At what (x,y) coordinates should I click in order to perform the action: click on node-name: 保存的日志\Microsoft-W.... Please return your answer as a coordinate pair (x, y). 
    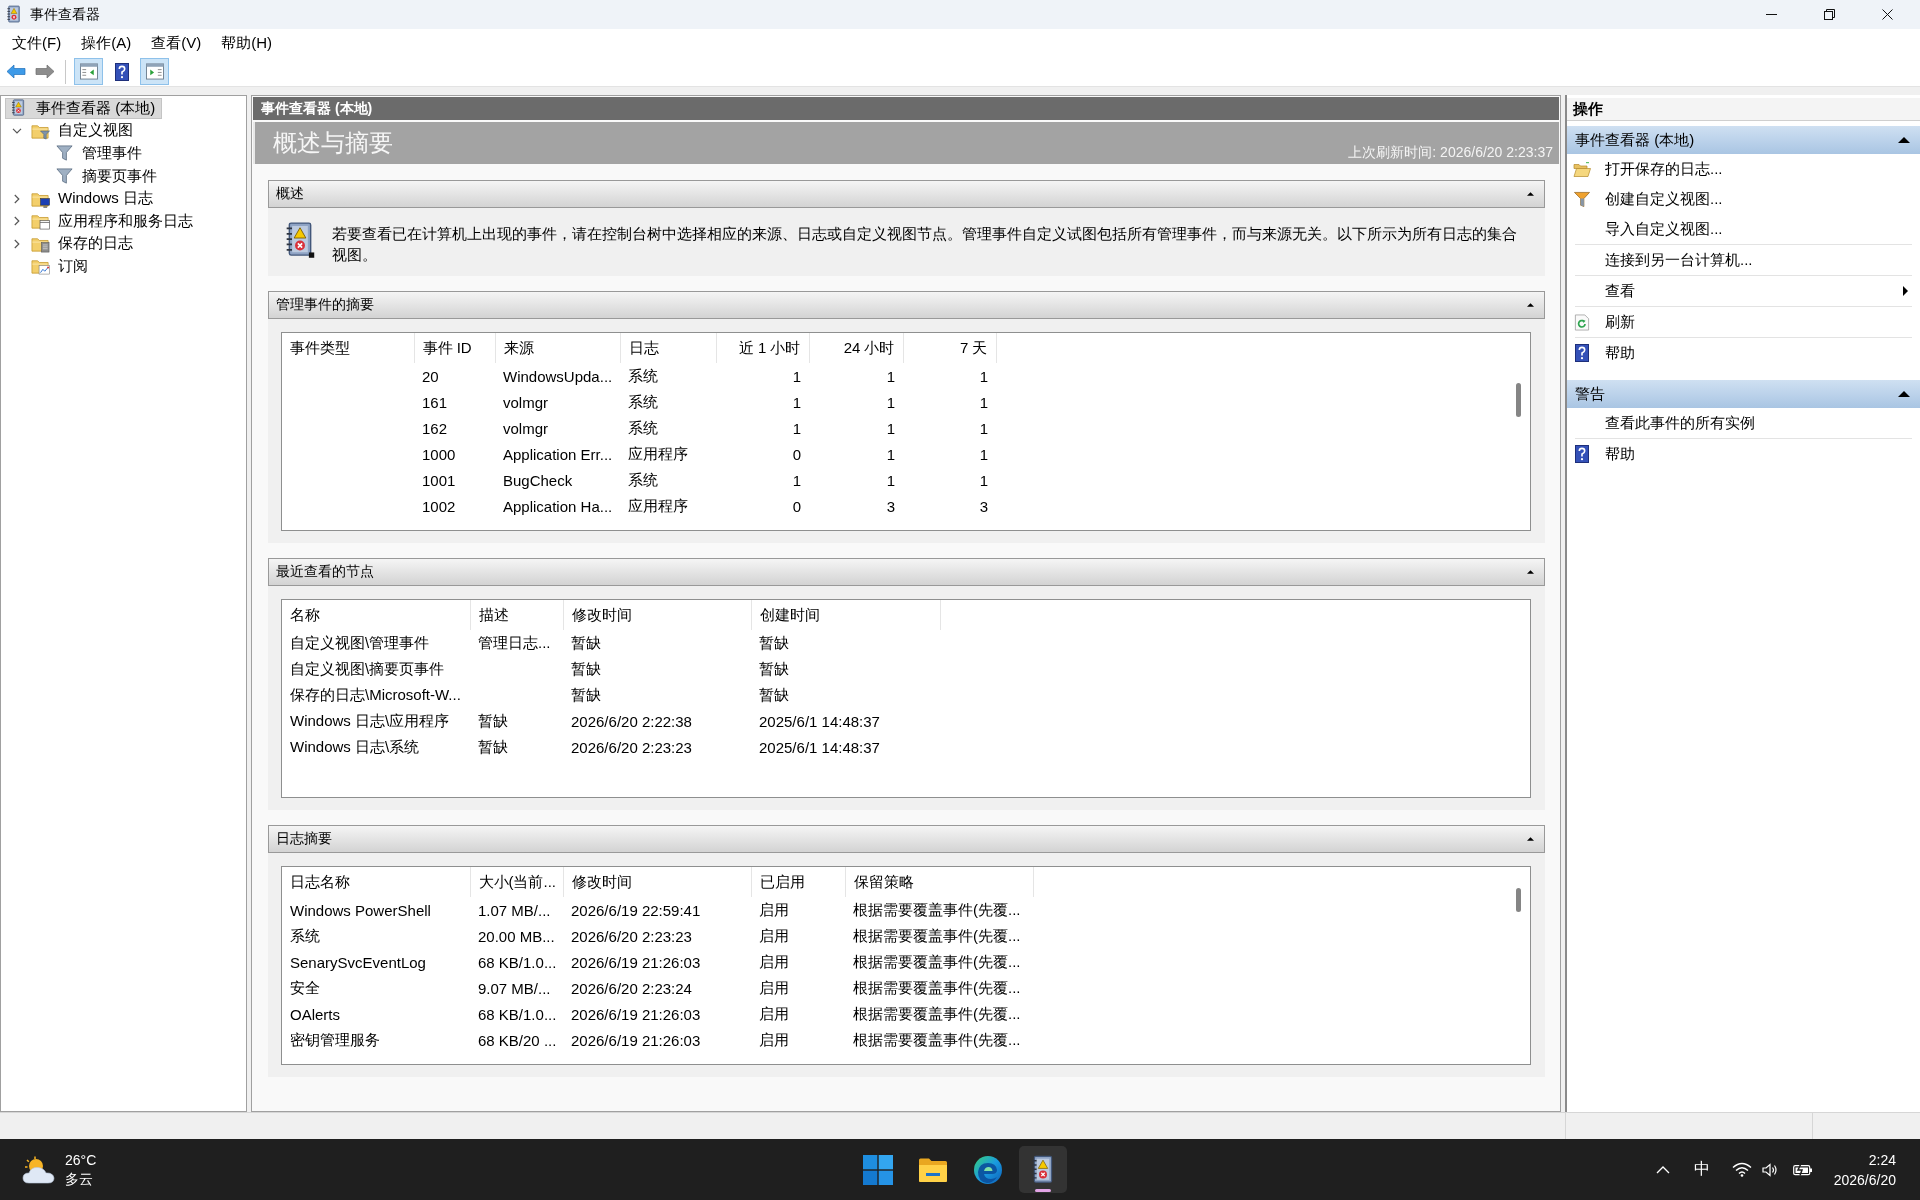
    Looking at the image, I should click on (375, 694).